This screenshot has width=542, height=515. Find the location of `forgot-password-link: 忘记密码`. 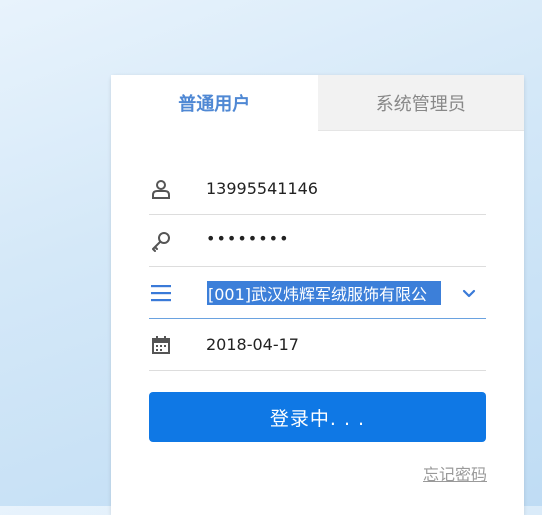

forgot-password-link: 忘记密码 is located at coordinates (455, 473).